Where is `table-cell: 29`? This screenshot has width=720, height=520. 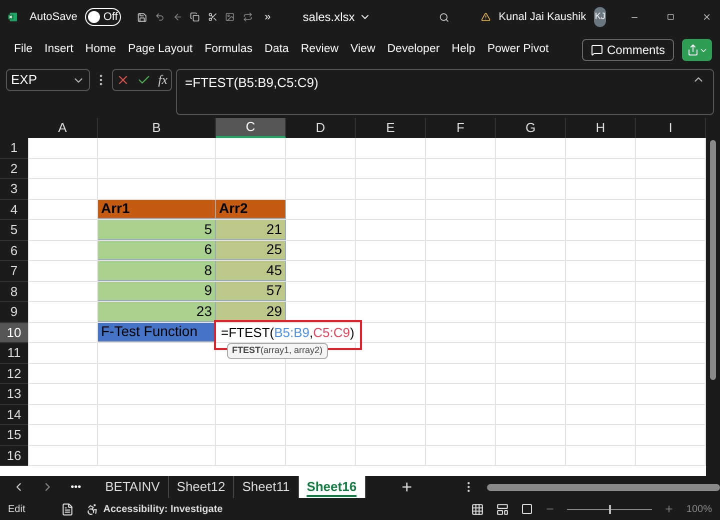
table-cell: 29 is located at coordinates (251, 312).